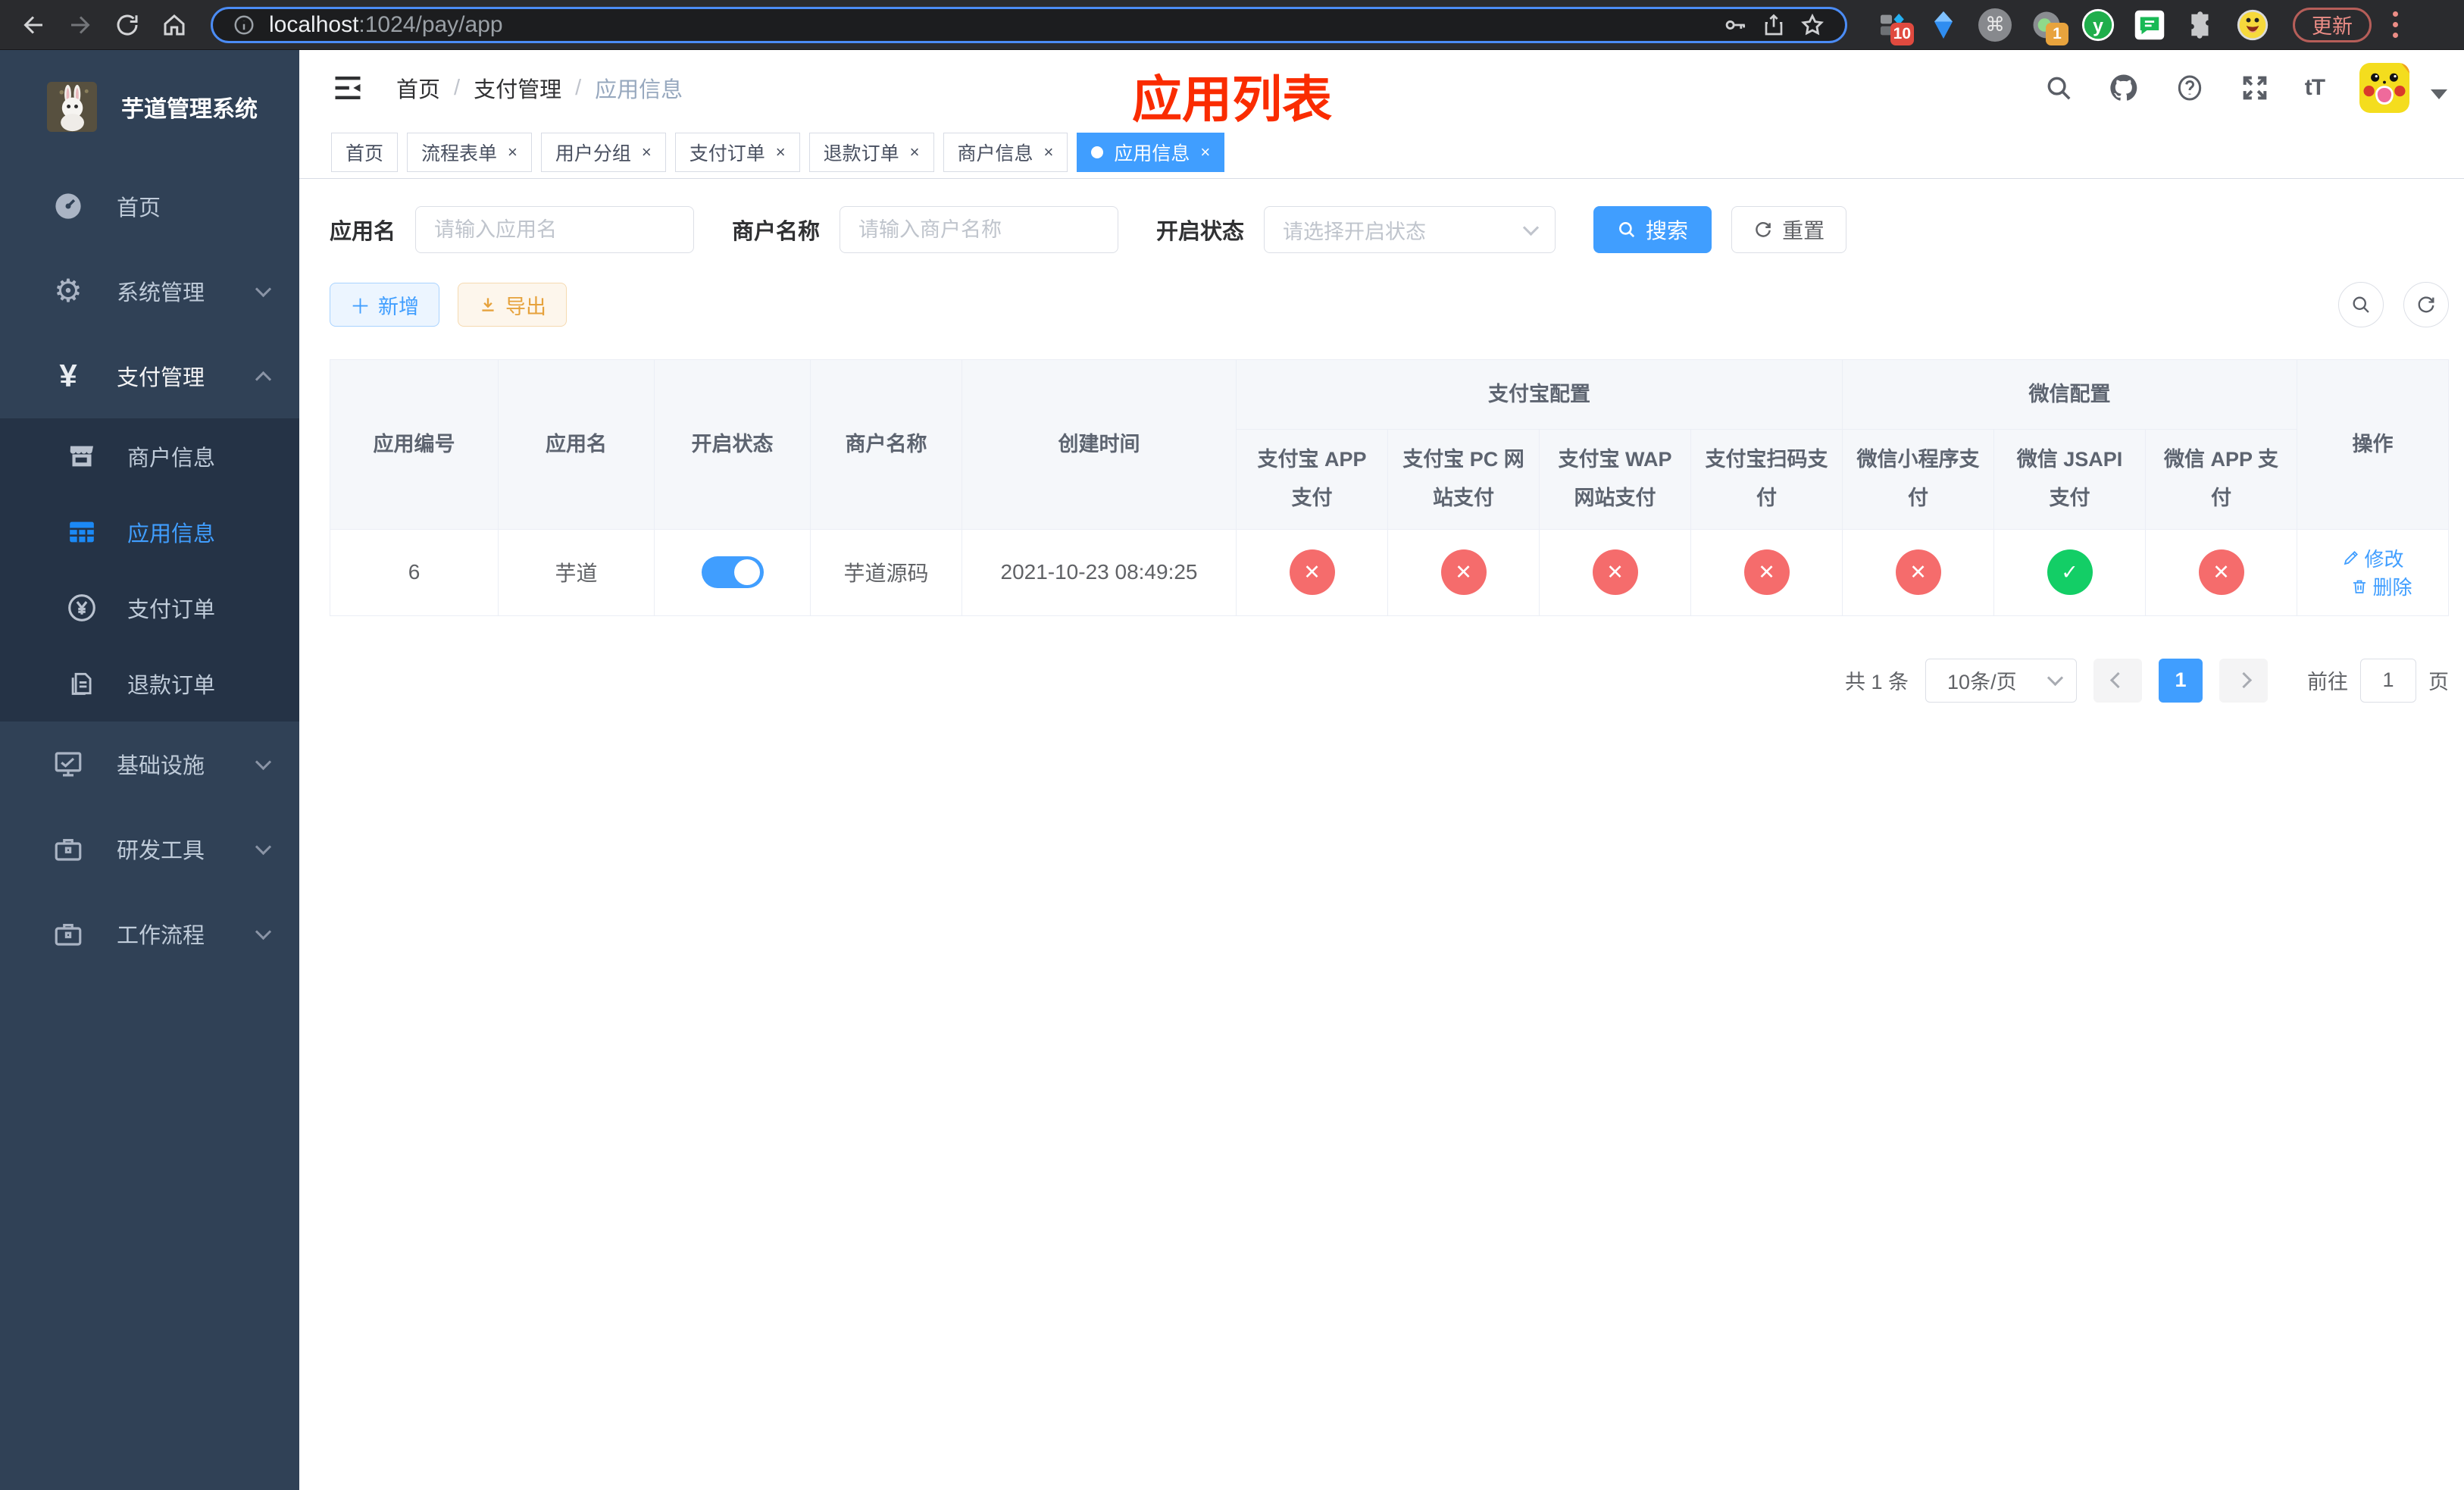 This screenshot has height=1490, width=2464. What do you see at coordinates (2384, 88) in the screenshot?
I see `user-avatar` at bounding box center [2384, 88].